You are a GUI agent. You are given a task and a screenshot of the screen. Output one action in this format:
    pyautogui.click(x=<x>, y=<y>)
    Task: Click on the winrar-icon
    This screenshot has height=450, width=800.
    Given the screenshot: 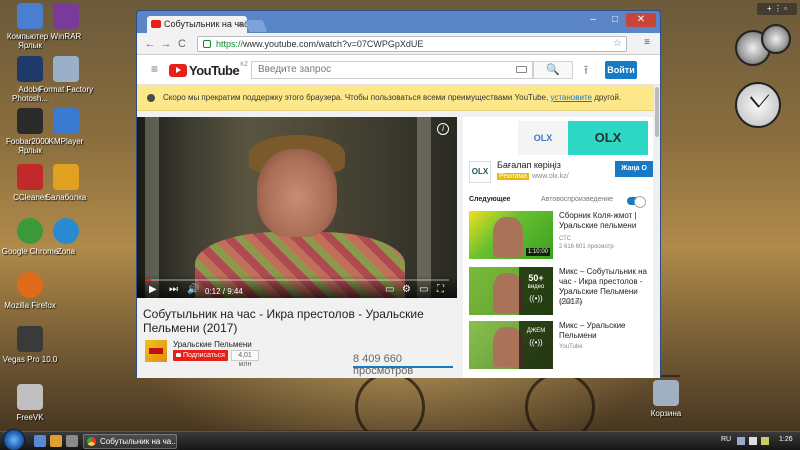 What is the action you would take?
    pyautogui.click(x=66, y=16)
    